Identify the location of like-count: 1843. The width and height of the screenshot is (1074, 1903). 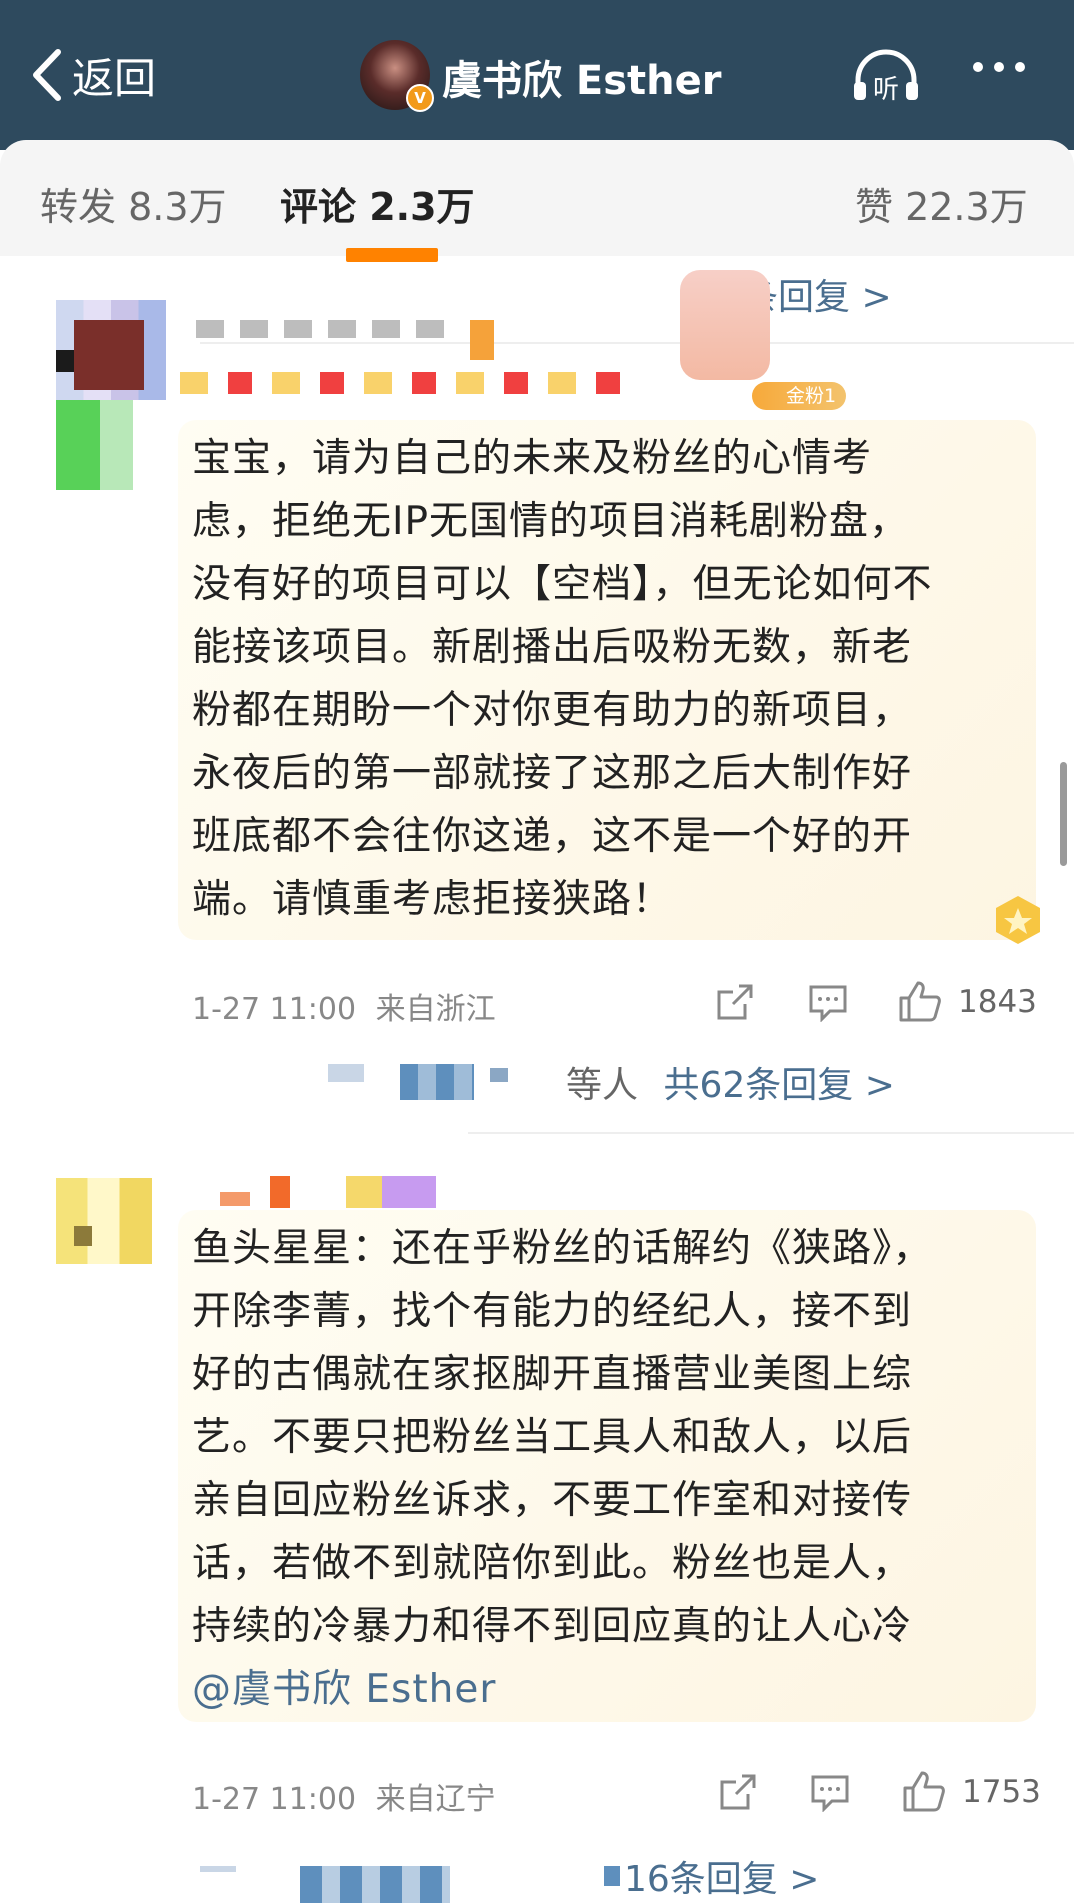
(997, 1002).